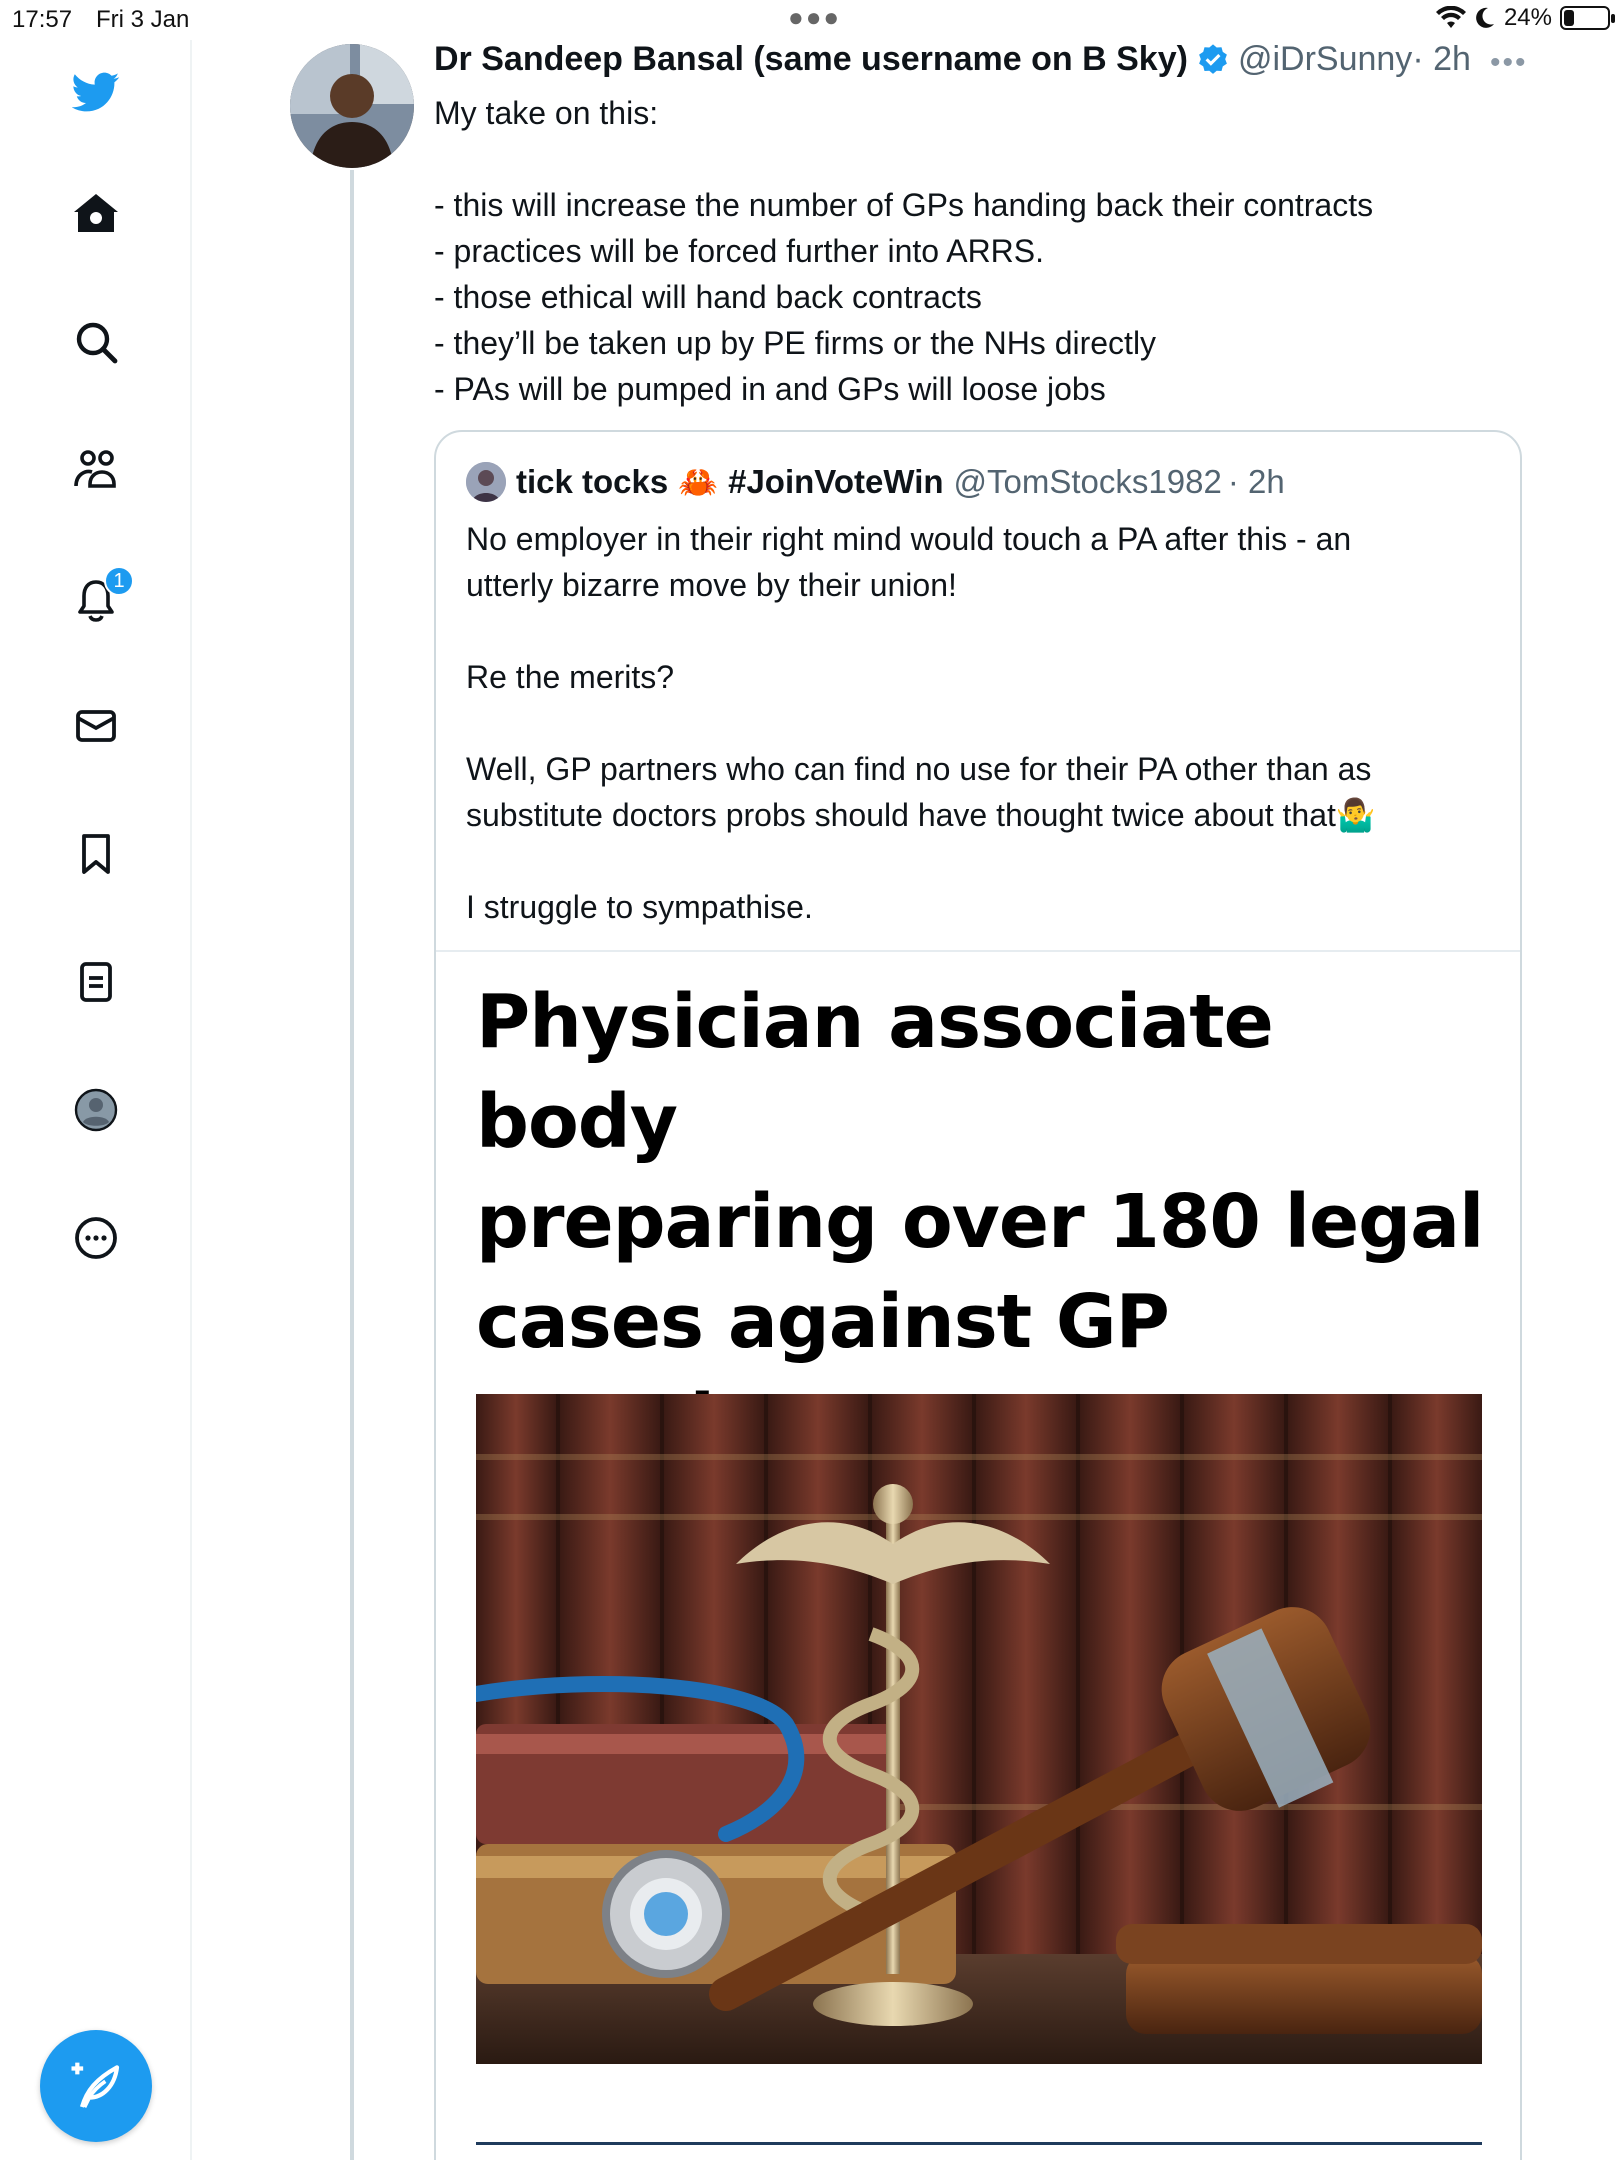 The height and width of the screenshot is (2160, 1620). Describe the element at coordinates (1569, 18) in the screenshot. I see `battery-fill` at that location.